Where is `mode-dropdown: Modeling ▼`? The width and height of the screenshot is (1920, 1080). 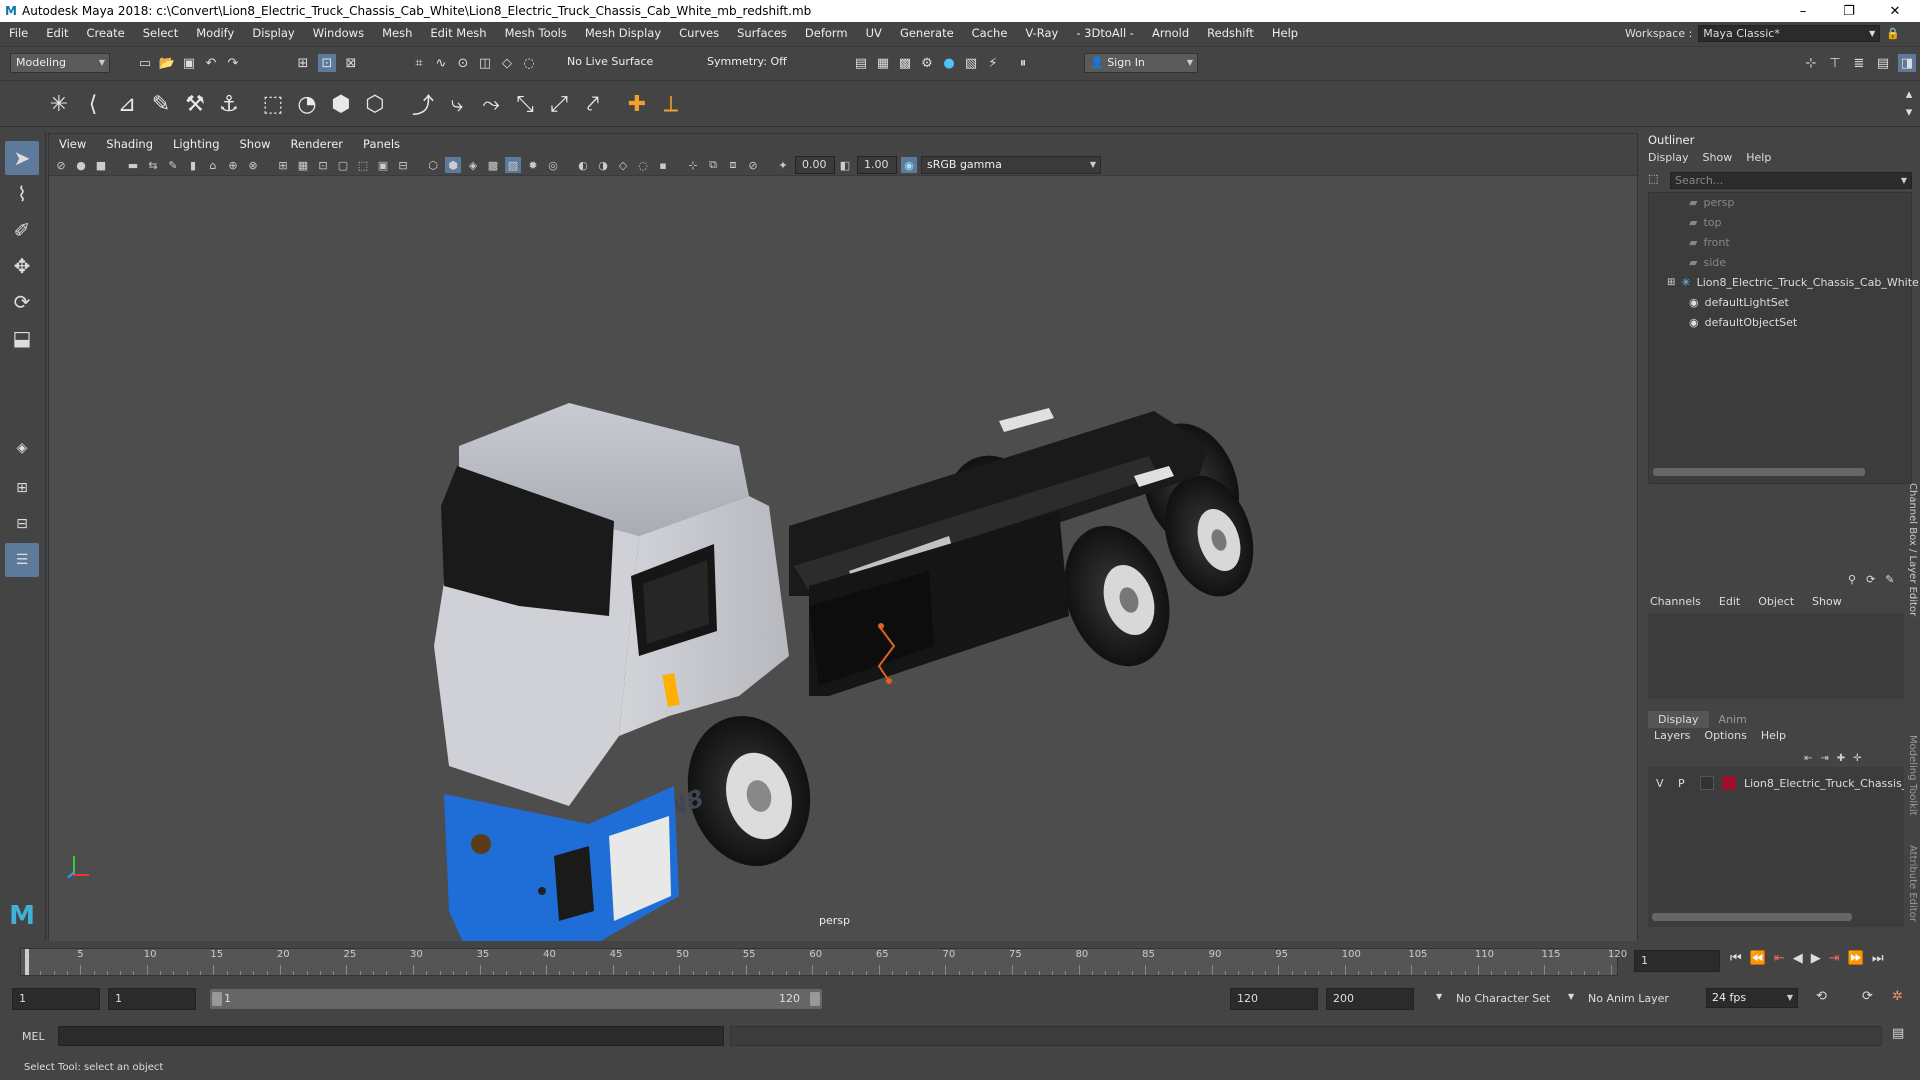 mode-dropdown: Modeling ▼ is located at coordinates (60, 63).